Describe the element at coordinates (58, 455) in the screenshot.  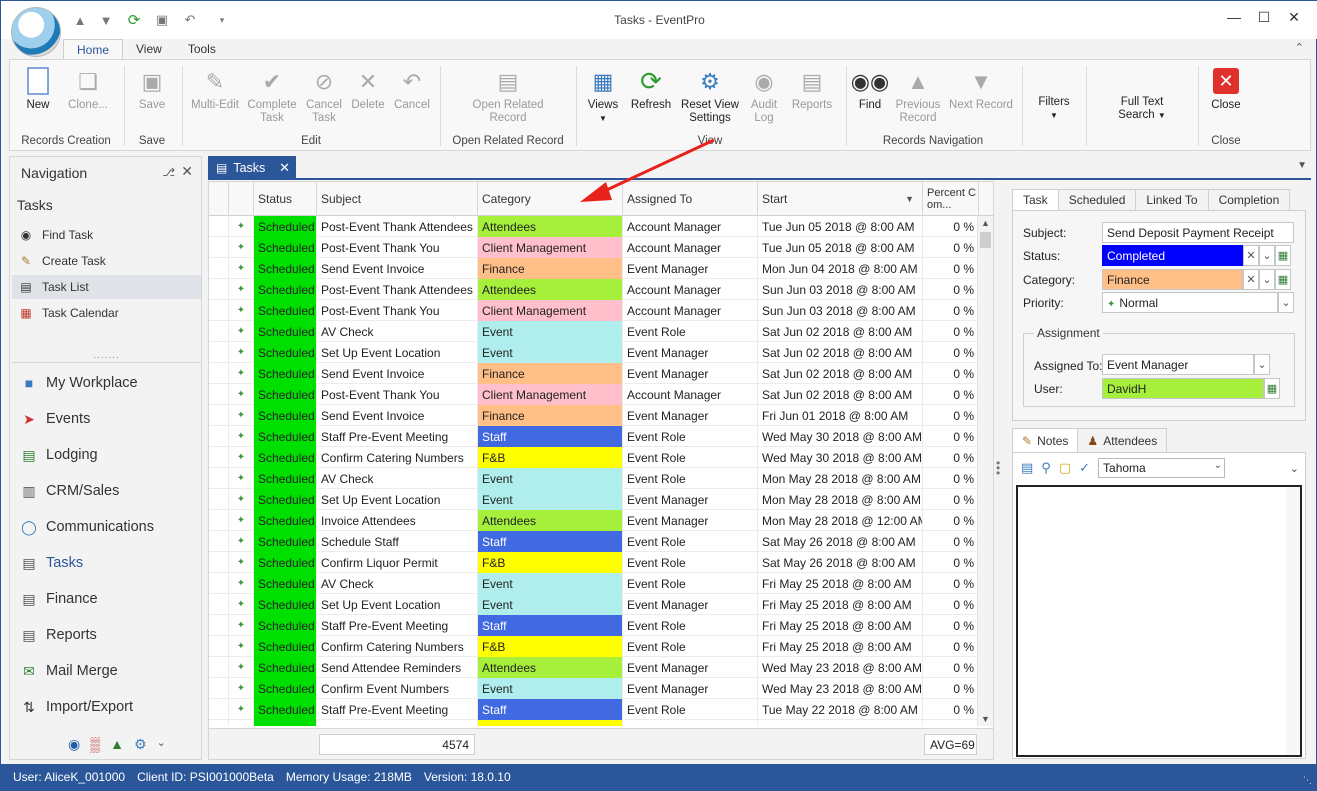
I see `nav-lodging: ▤ Lodging` at that location.